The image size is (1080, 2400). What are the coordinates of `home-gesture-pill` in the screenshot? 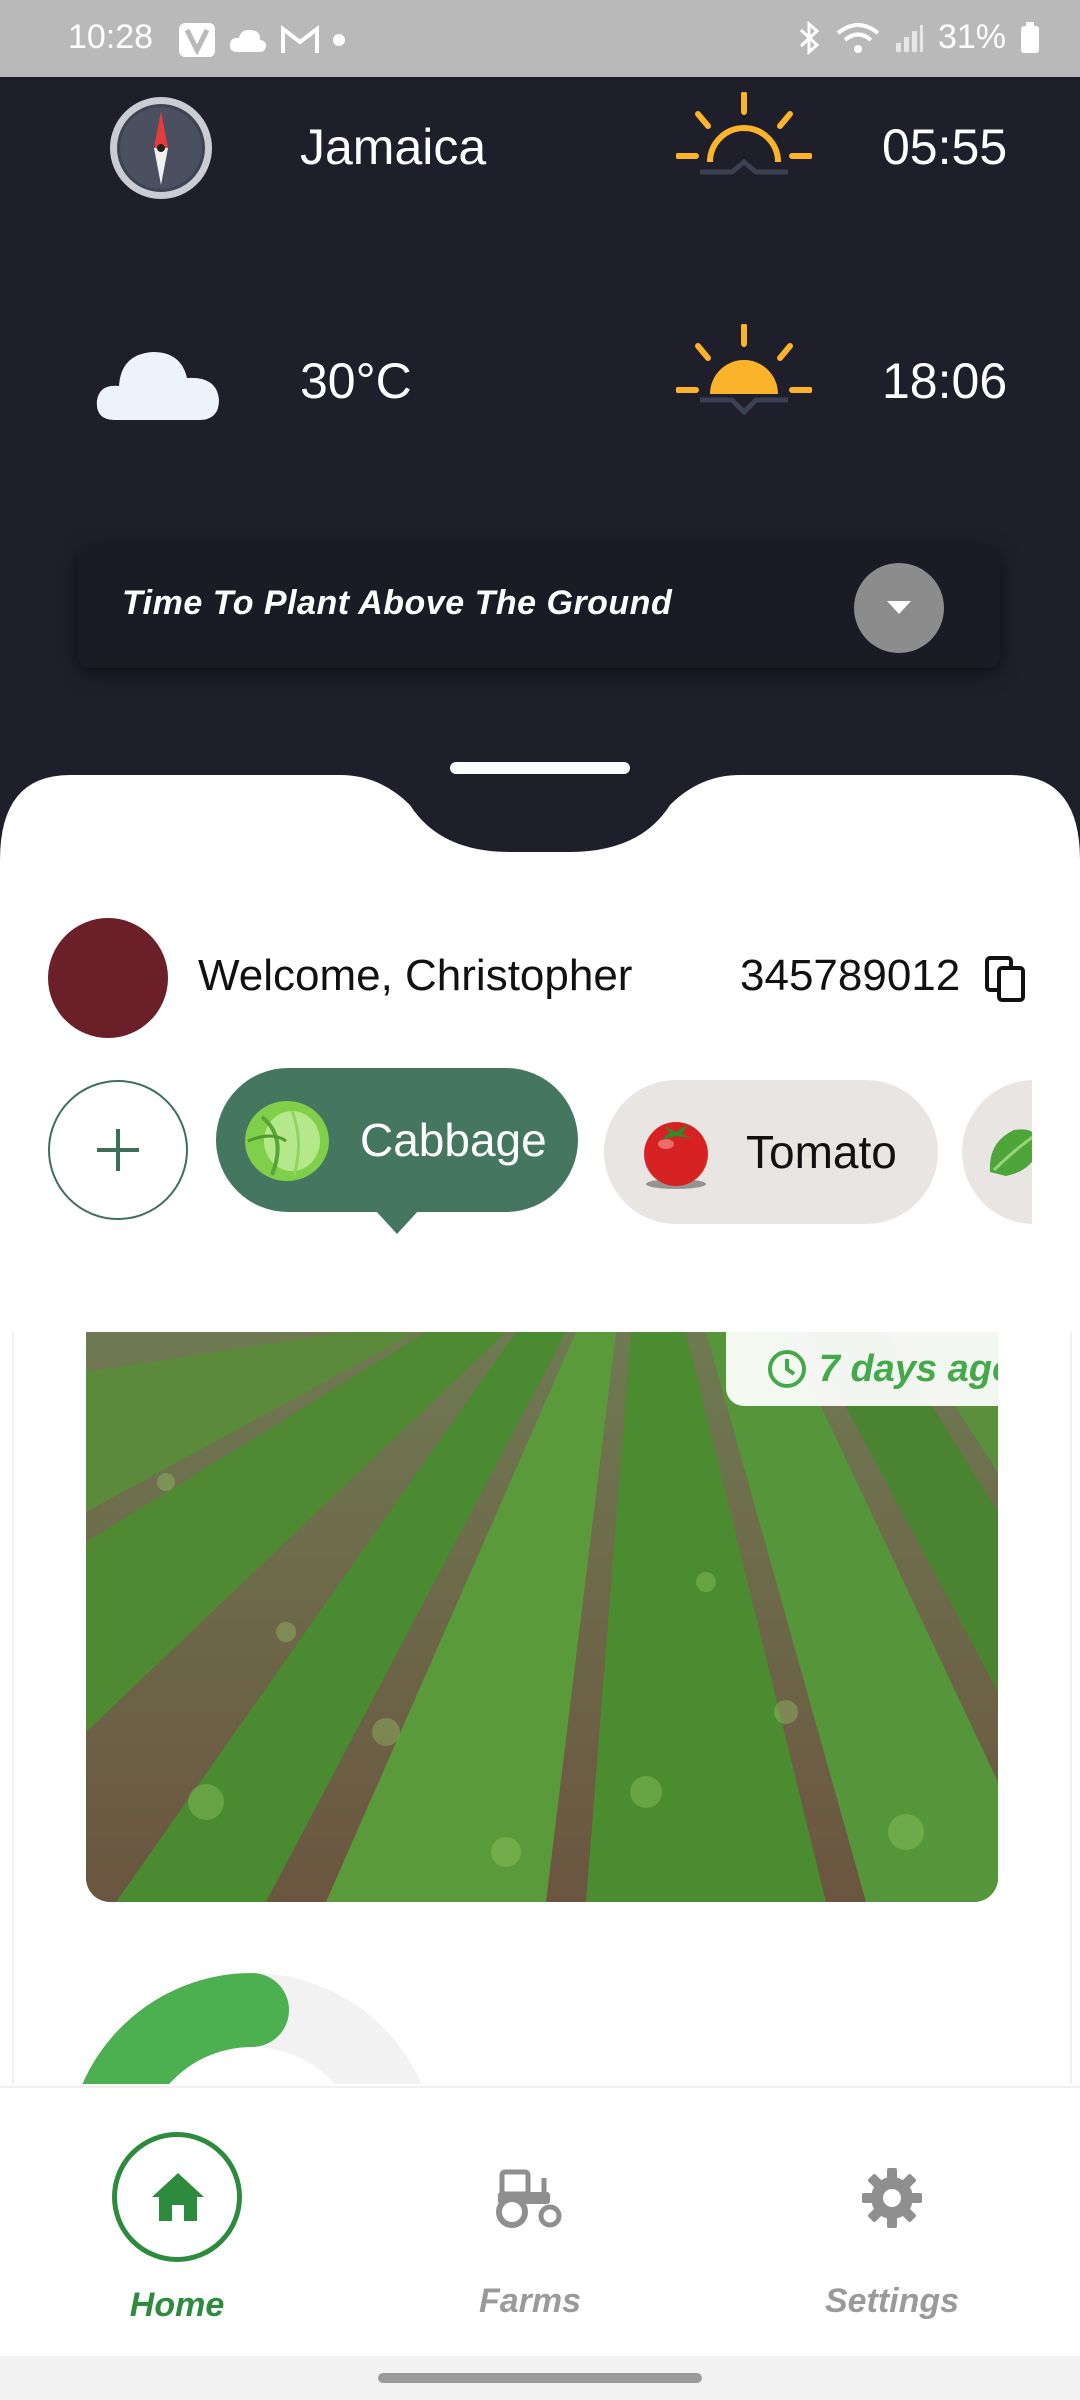 It's located at (540, 2378).